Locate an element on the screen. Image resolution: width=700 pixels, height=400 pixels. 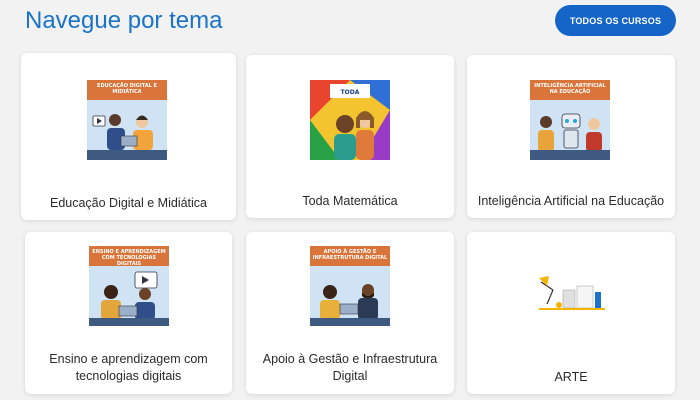
theme-card-arte: ARTE is located at coordinates (571, 313).